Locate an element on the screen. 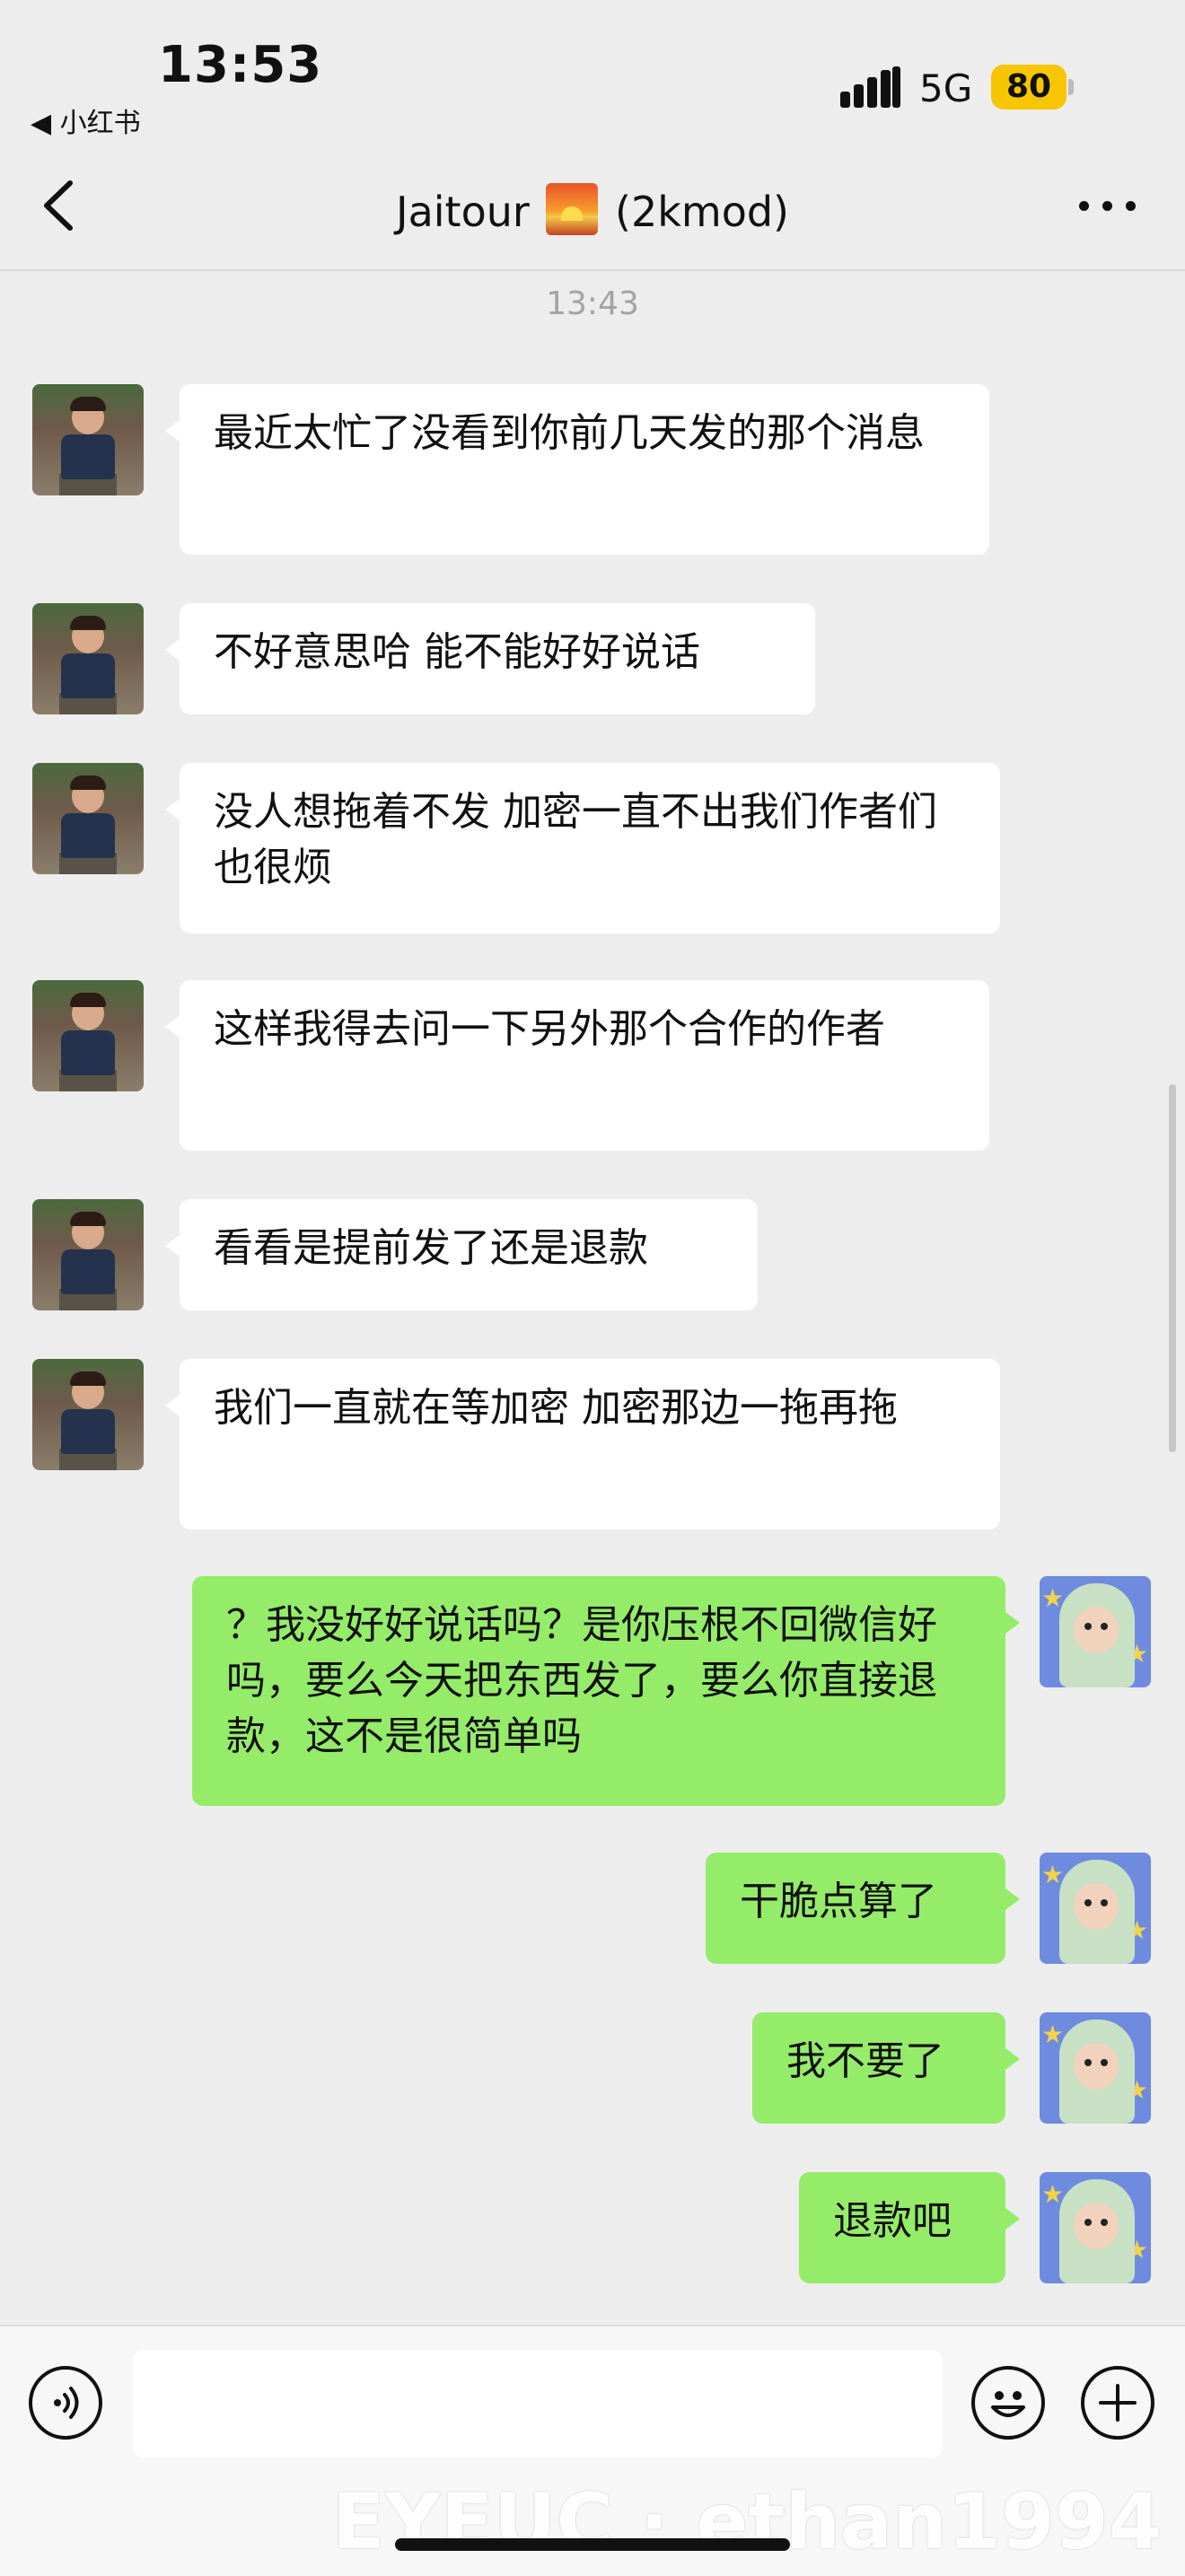 This screenshot has height=2576, width=1185. chat-header: Jaitour (2kmod) is located at coordinates (592, 207).